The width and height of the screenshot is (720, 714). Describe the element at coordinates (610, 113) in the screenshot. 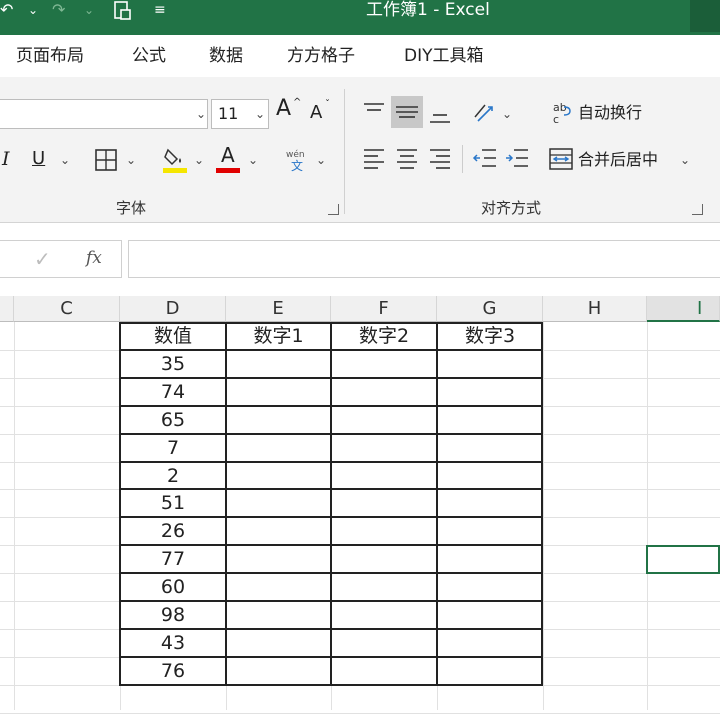

I see `wrap-text-button: 自动换行` at that location.